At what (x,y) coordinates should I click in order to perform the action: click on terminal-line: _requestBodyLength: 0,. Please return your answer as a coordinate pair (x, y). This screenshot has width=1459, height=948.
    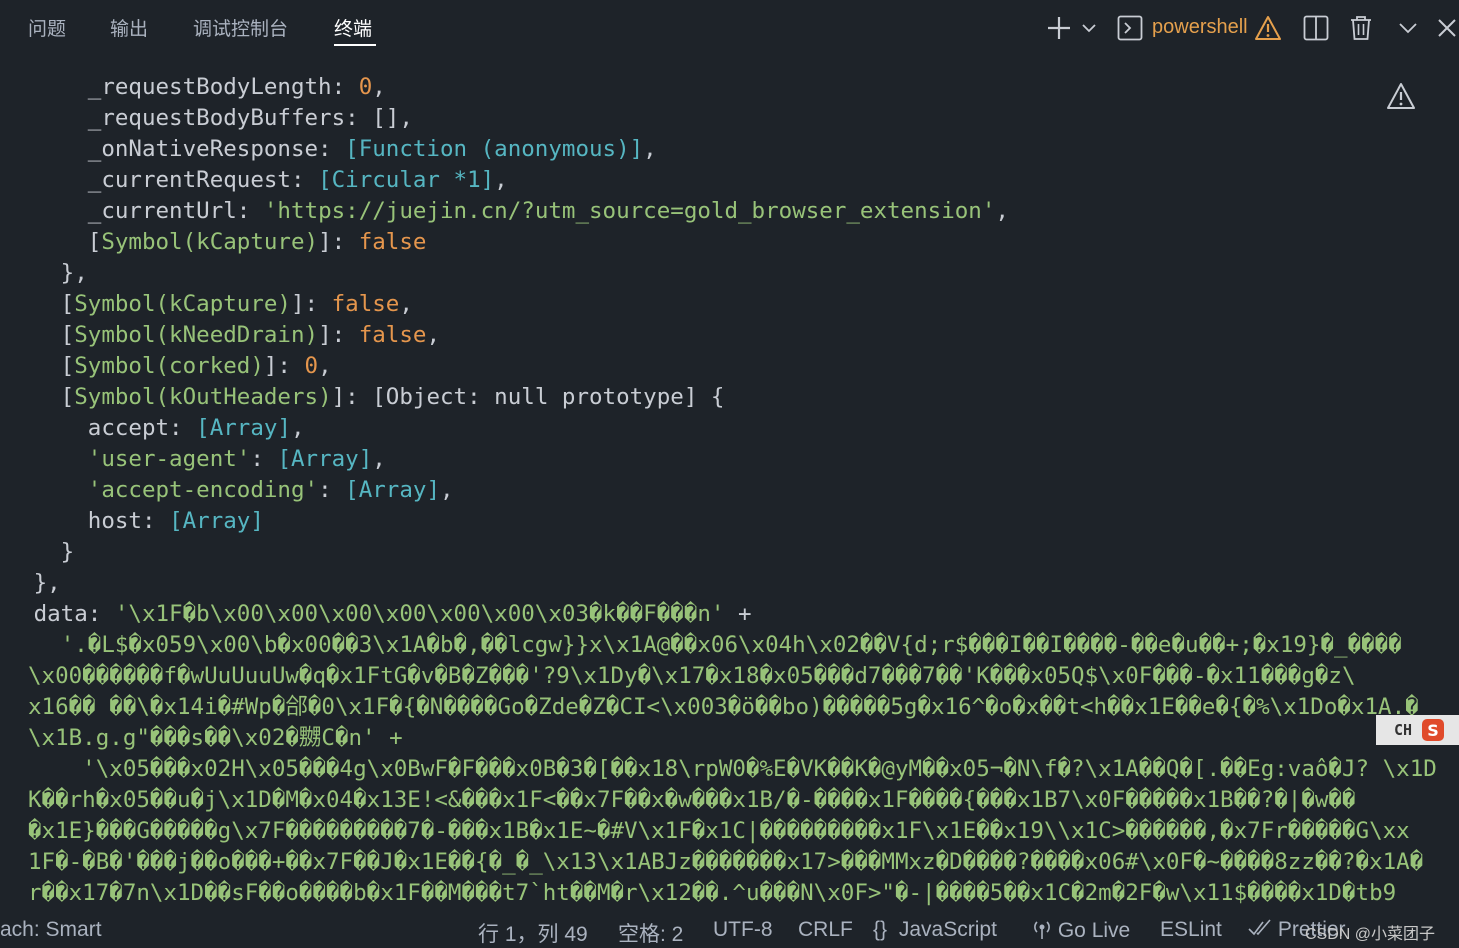
    Looking at the image, I should click on (196, 87).